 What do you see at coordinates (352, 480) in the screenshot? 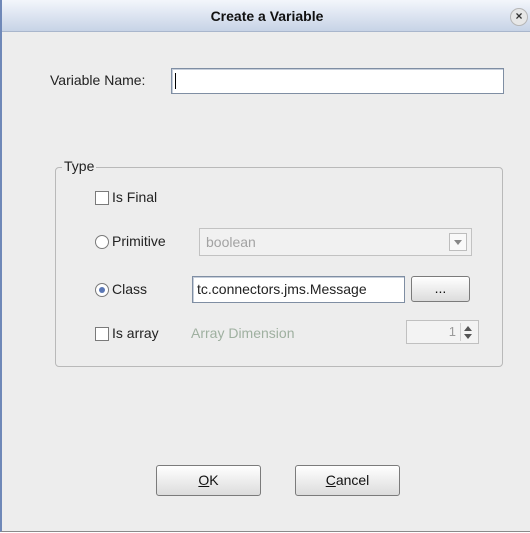
I see `cancel-label-rest: ancel` at bounding box center [352, 480].